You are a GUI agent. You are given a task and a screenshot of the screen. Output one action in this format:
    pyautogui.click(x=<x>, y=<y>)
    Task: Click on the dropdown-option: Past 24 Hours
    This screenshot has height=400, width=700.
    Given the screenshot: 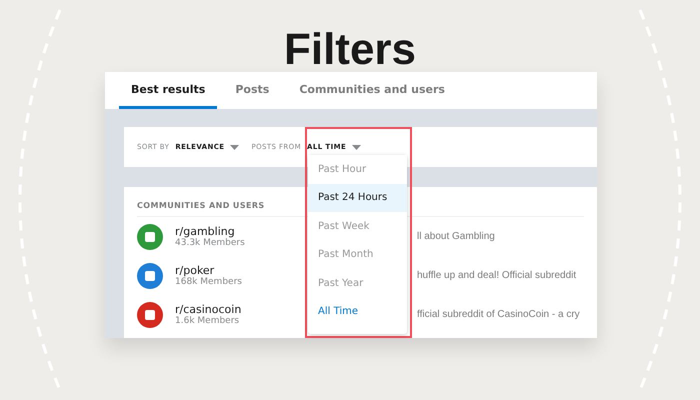 What is the action you would take?
    pyautogui.click(x=357, y=198)
    